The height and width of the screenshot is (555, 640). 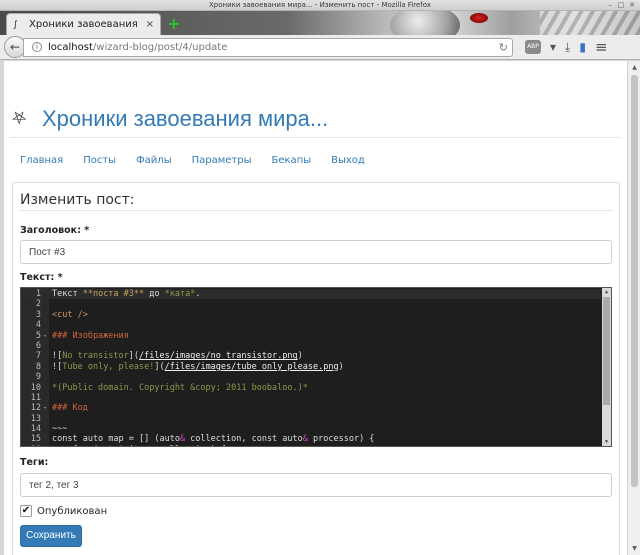 What do you see at coordinates (37, 47) in the screenshot?
I see `info-icon: i` at bounding box center [37, 47].